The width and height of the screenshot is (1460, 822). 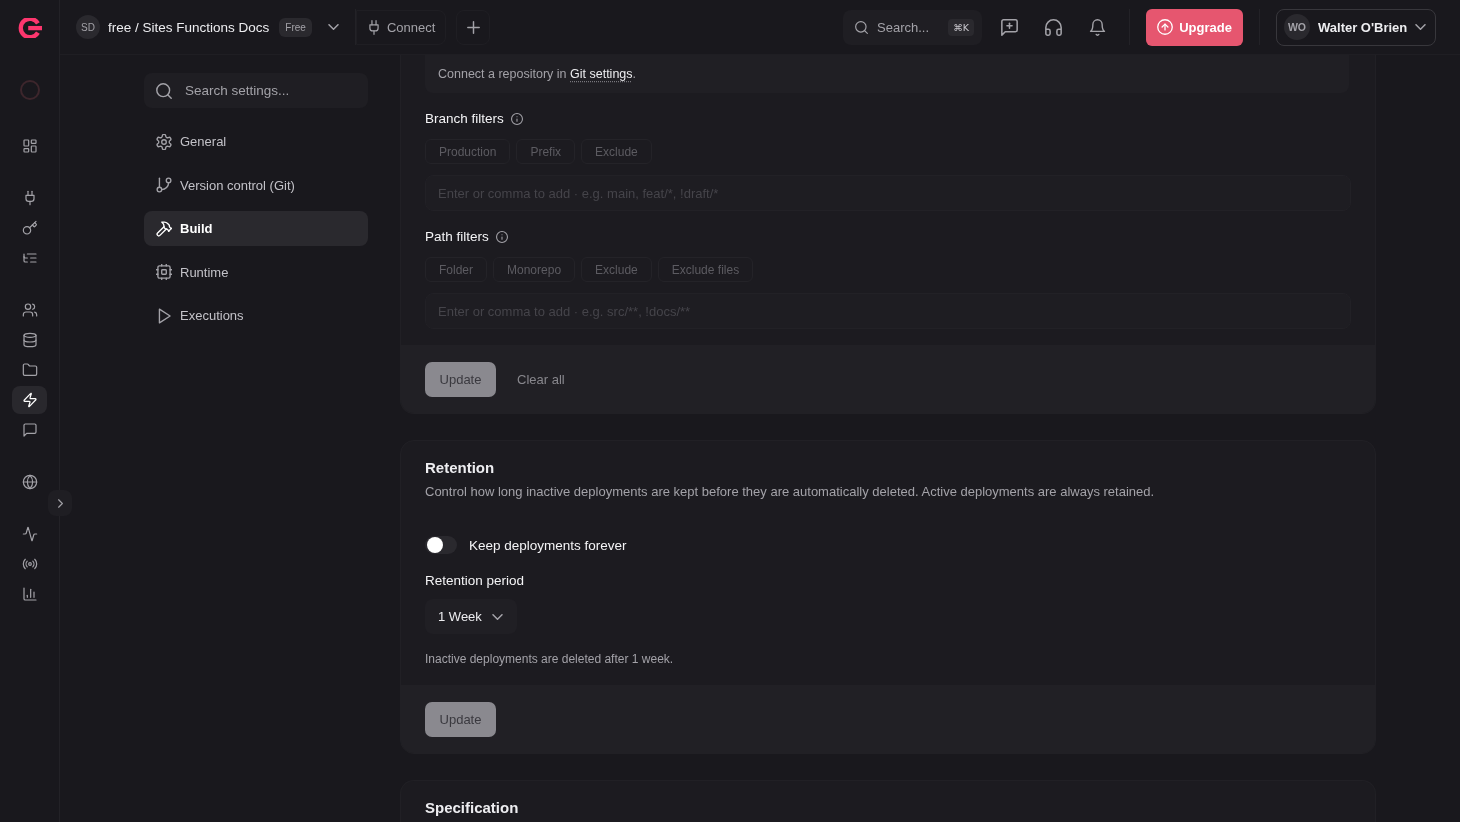 What do you see at coordinates (790, 492) in the screenshot?
I see `section-description: Control how long inactive deployments are kept before they are automatically deleted. Active deployments are always retained.` at bounding box center [790, 492].